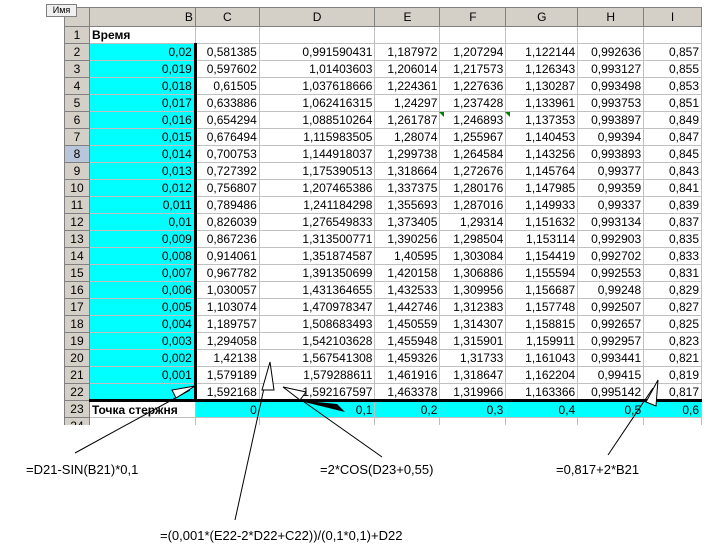 Image resolution: width=718 pixels, height=557 pixels. What do you see at coordinates (281, 535) in the screenshot?
I see `formula-note-4: =(0,001*(E22-2*D22+C22))/(0,1*0,1)+D22` at bounding box center [281, 535].